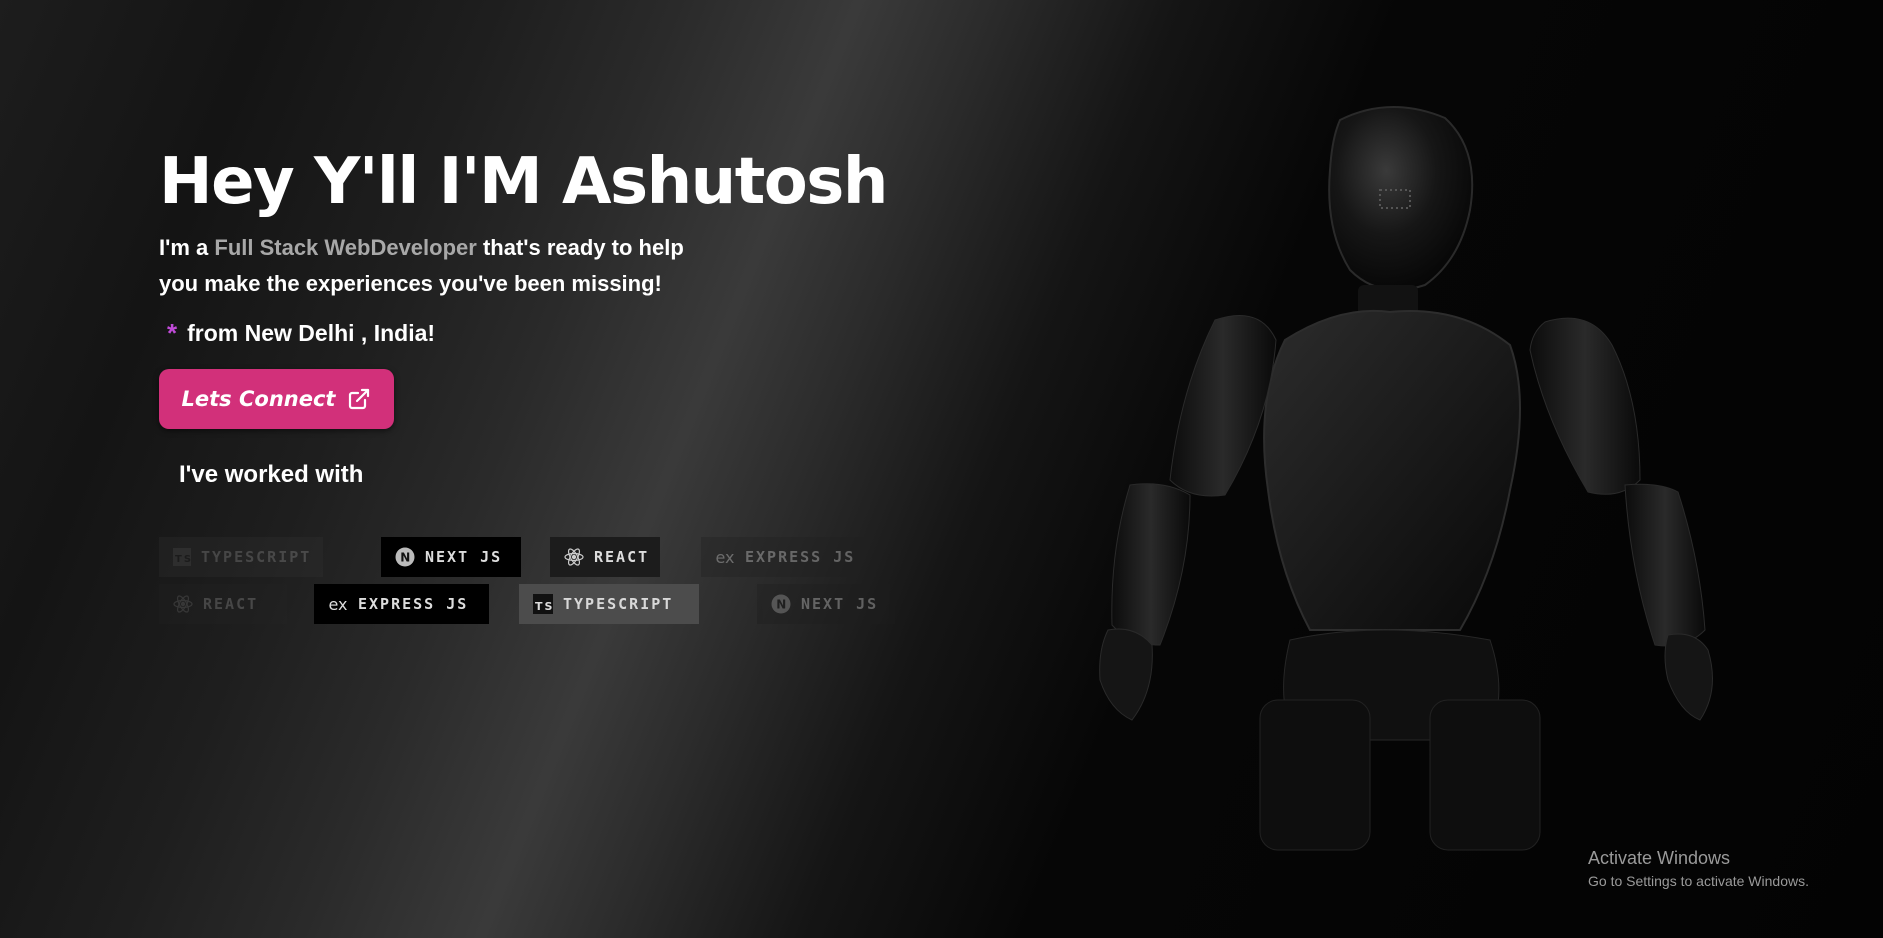 The width and height of the screenshot is (1883, 938). Describe the element at coordinates (172, 333) in the screenshot. I see `star-icon: *` at that location.